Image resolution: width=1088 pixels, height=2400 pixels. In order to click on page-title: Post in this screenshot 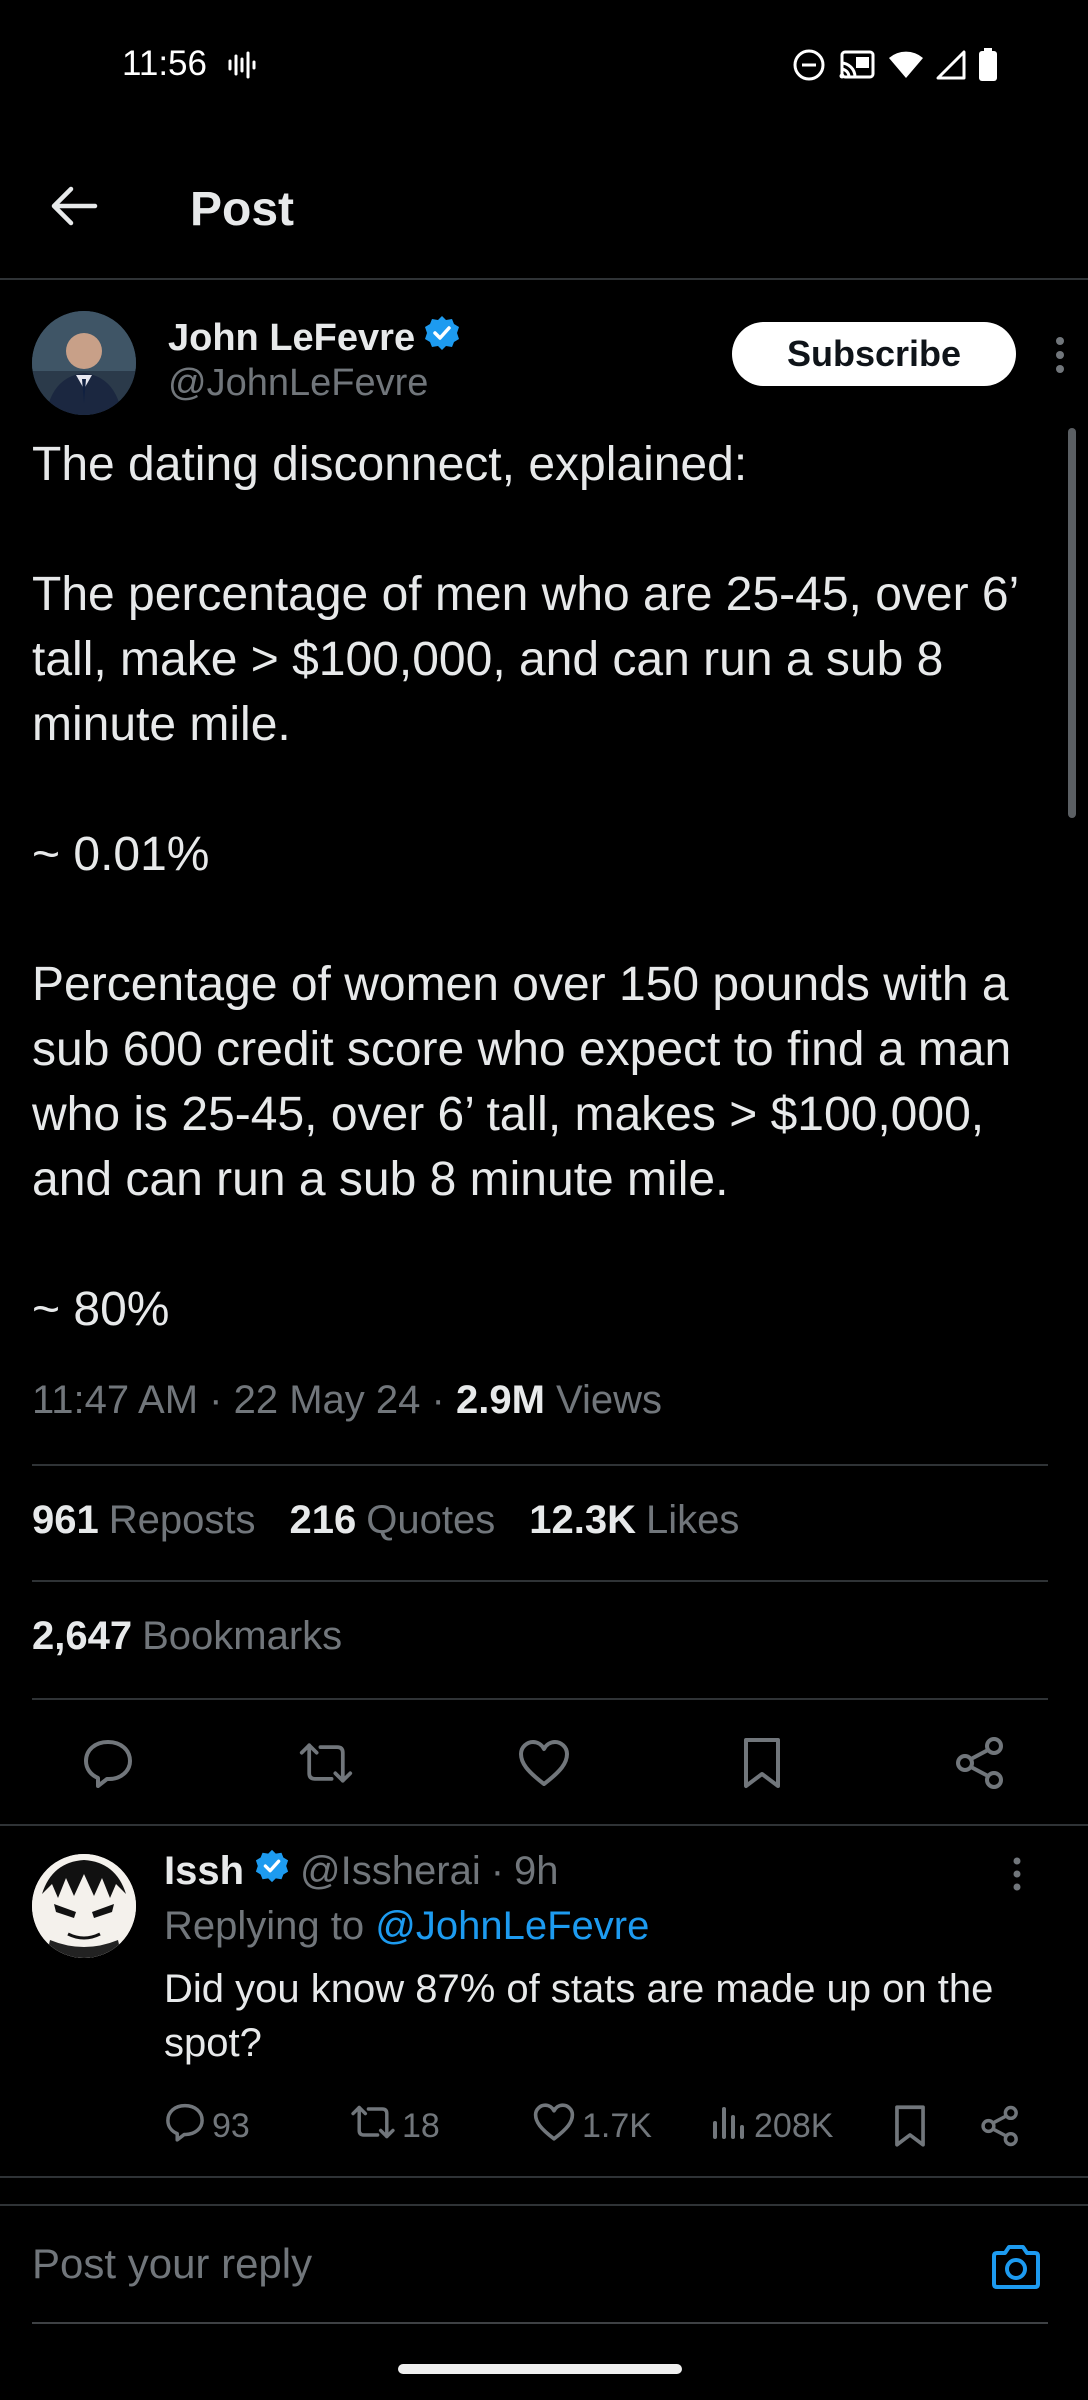, I will do `click(242, 209)`.